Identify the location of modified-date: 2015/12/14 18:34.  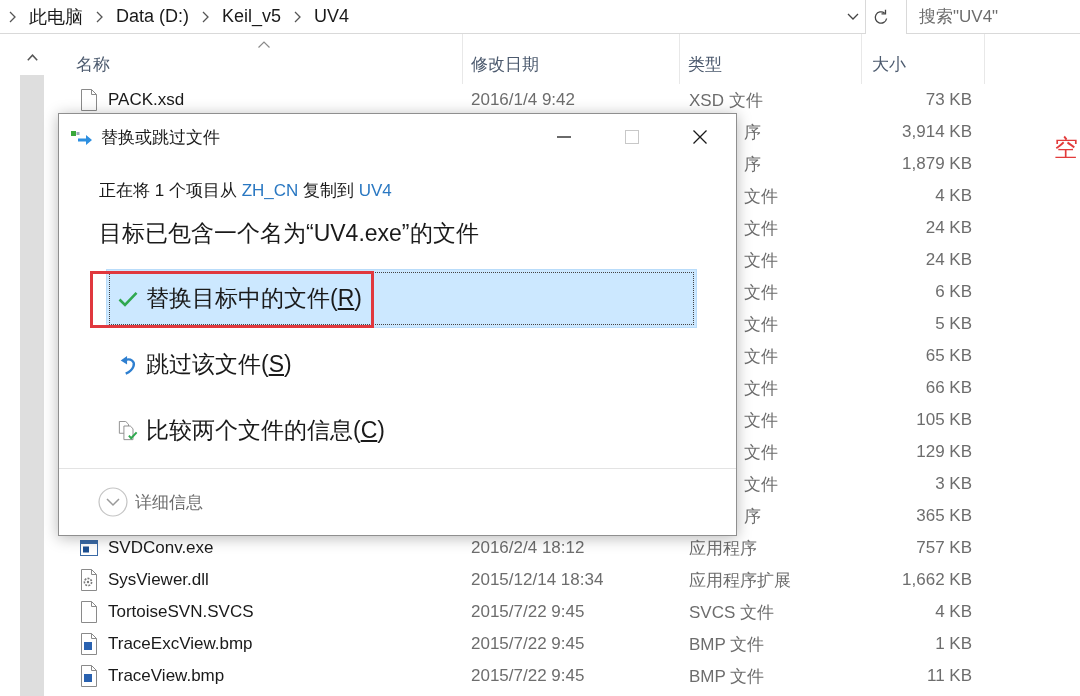
(537, 580).